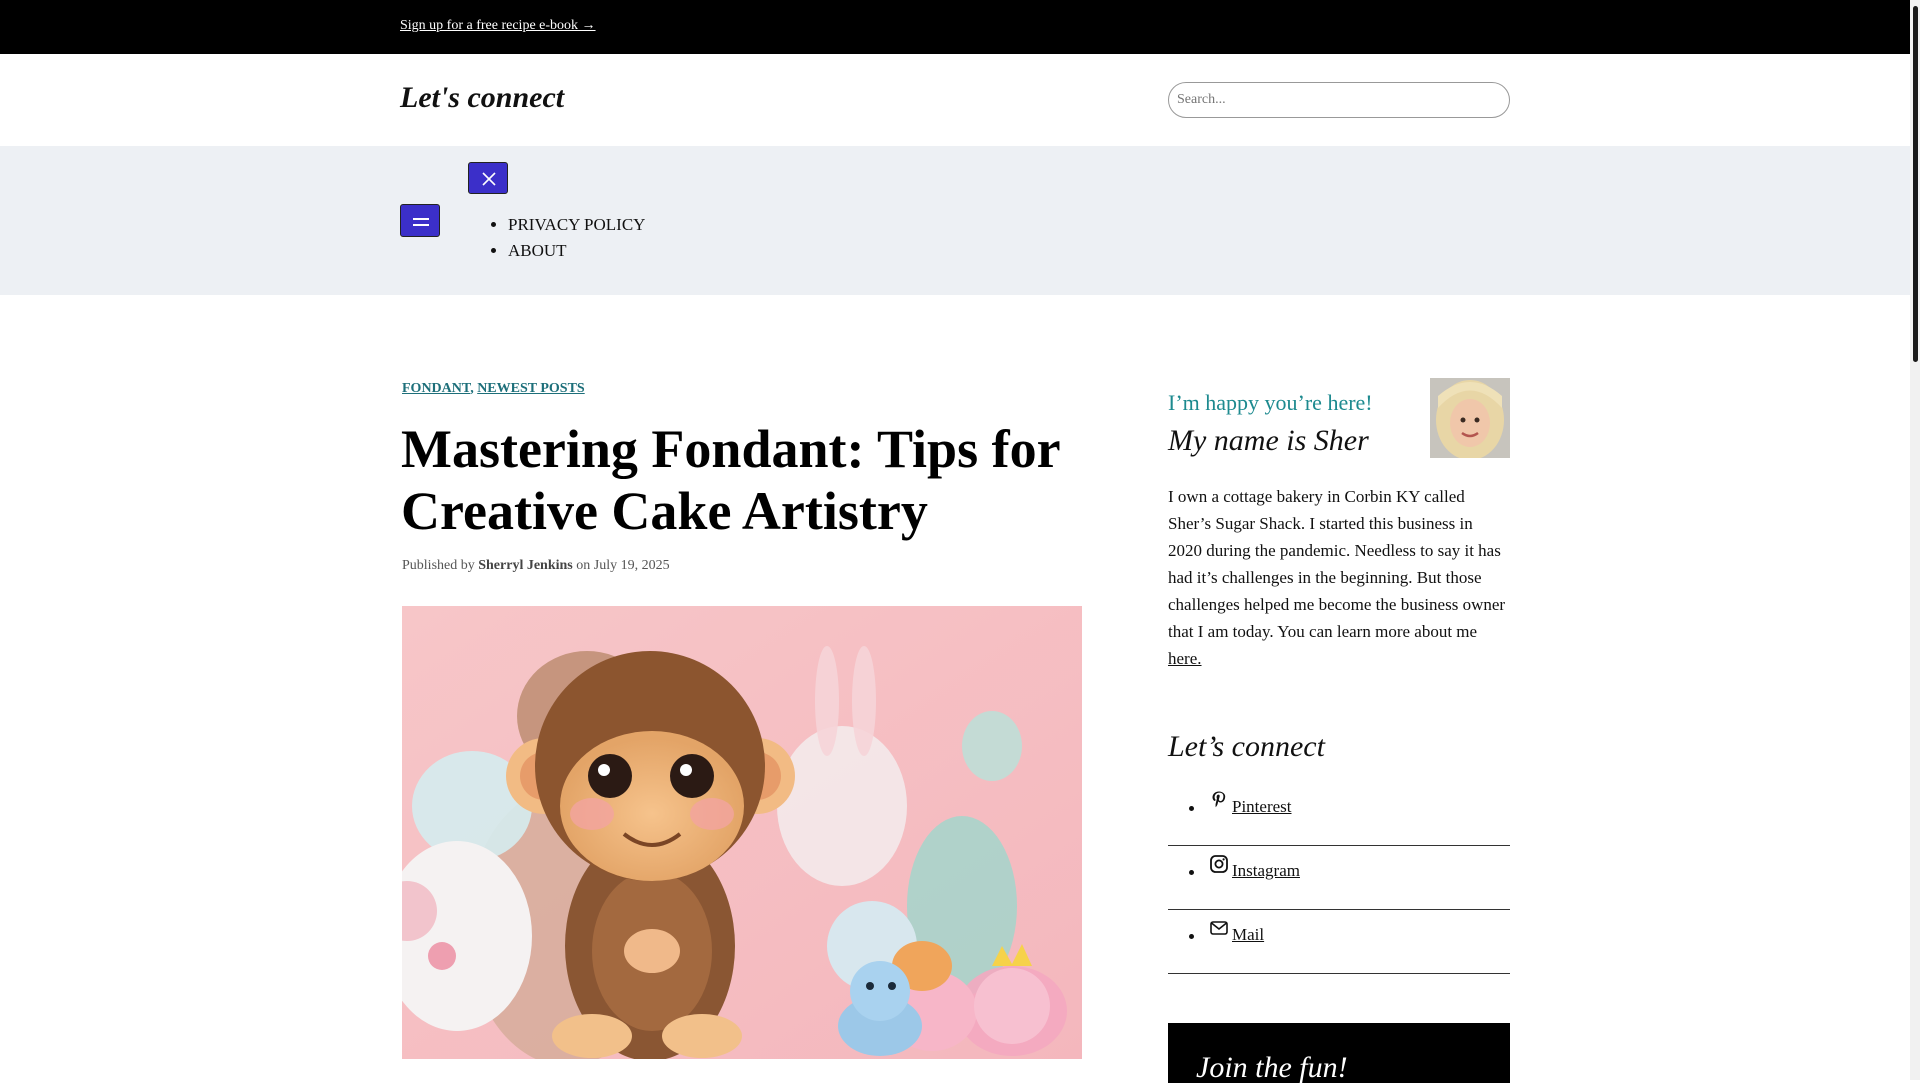  Describe the element at coordinates (1246, 746) in the screenshot. I see `connect-heading: Let’s connect` at that location.